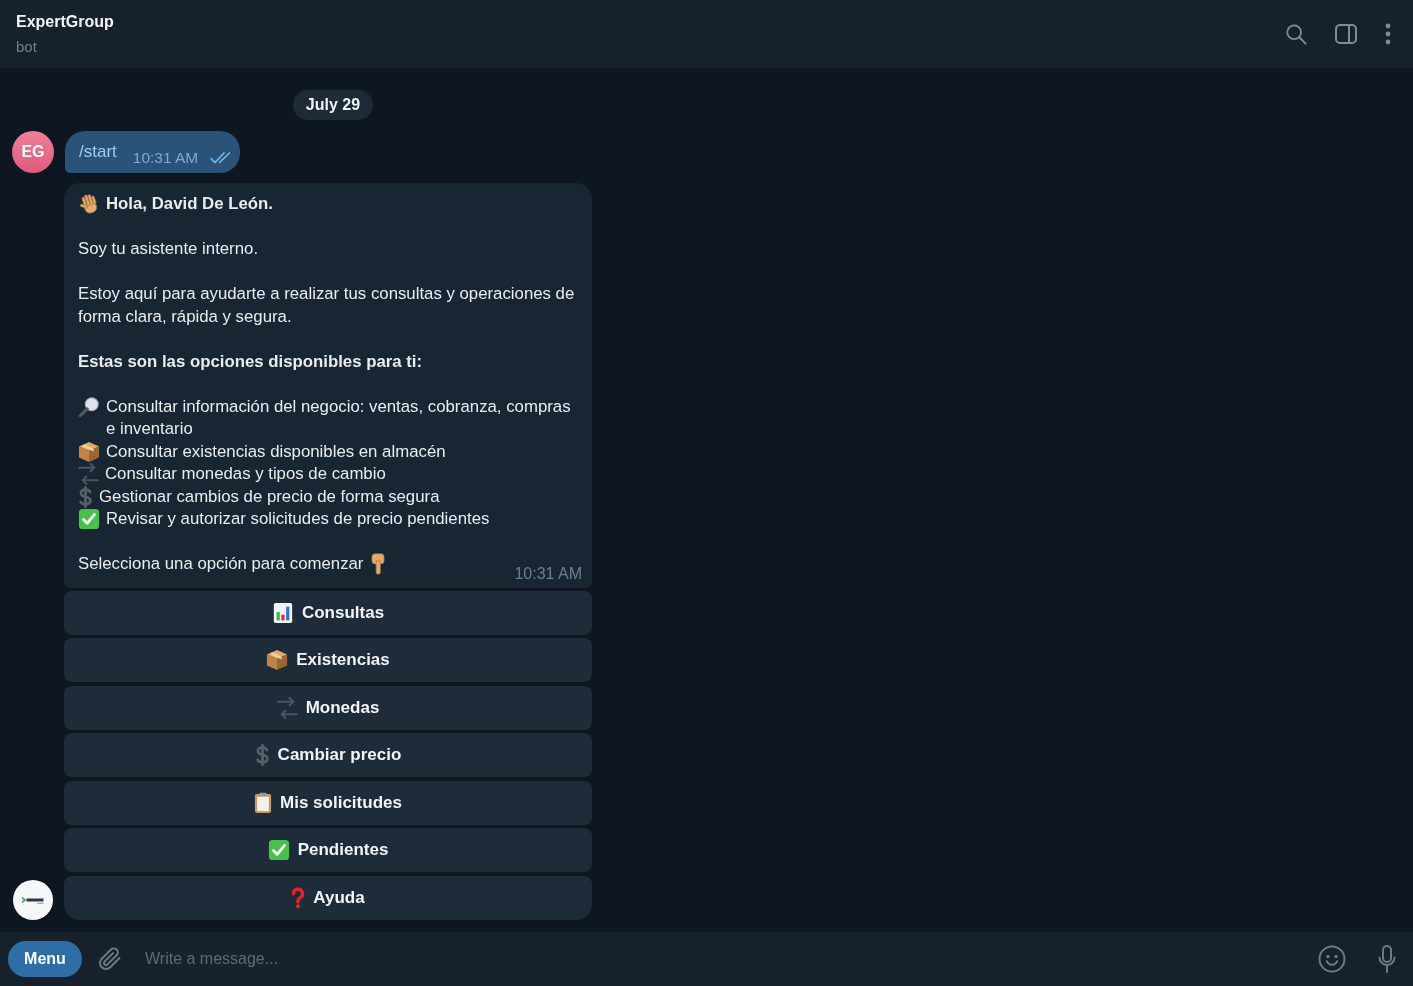 This screenshot has height=986, width=1413. Describe the element at coordinates (328, 755) in the screenshot. I see `keyboard-button: Cambiar precio` at that location.